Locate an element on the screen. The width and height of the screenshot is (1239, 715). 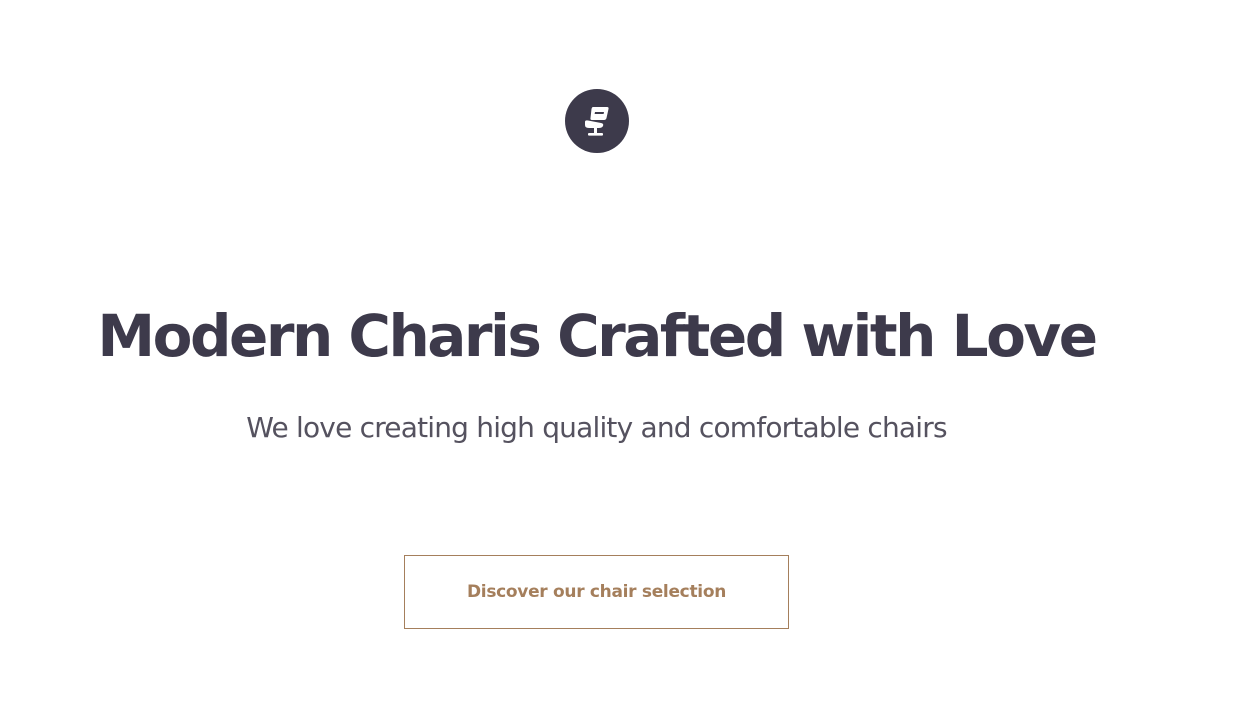
logo is located at coordinates (597, 121).